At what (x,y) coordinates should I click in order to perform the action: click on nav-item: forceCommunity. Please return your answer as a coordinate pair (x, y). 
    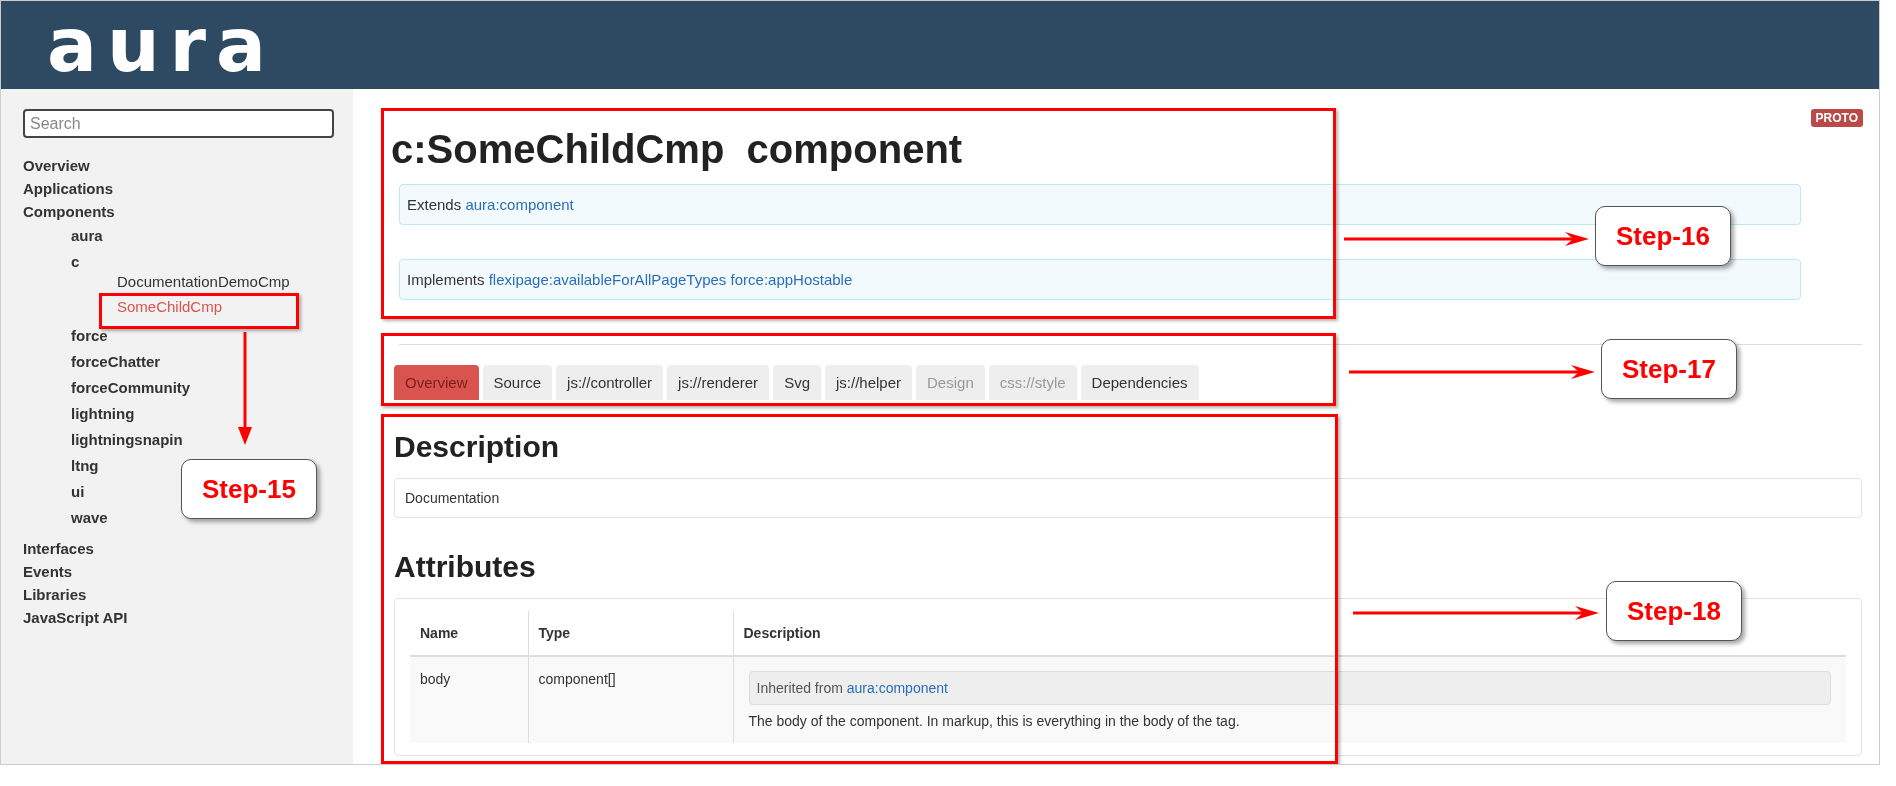
    Looking at the image, I should click on (131, 388).